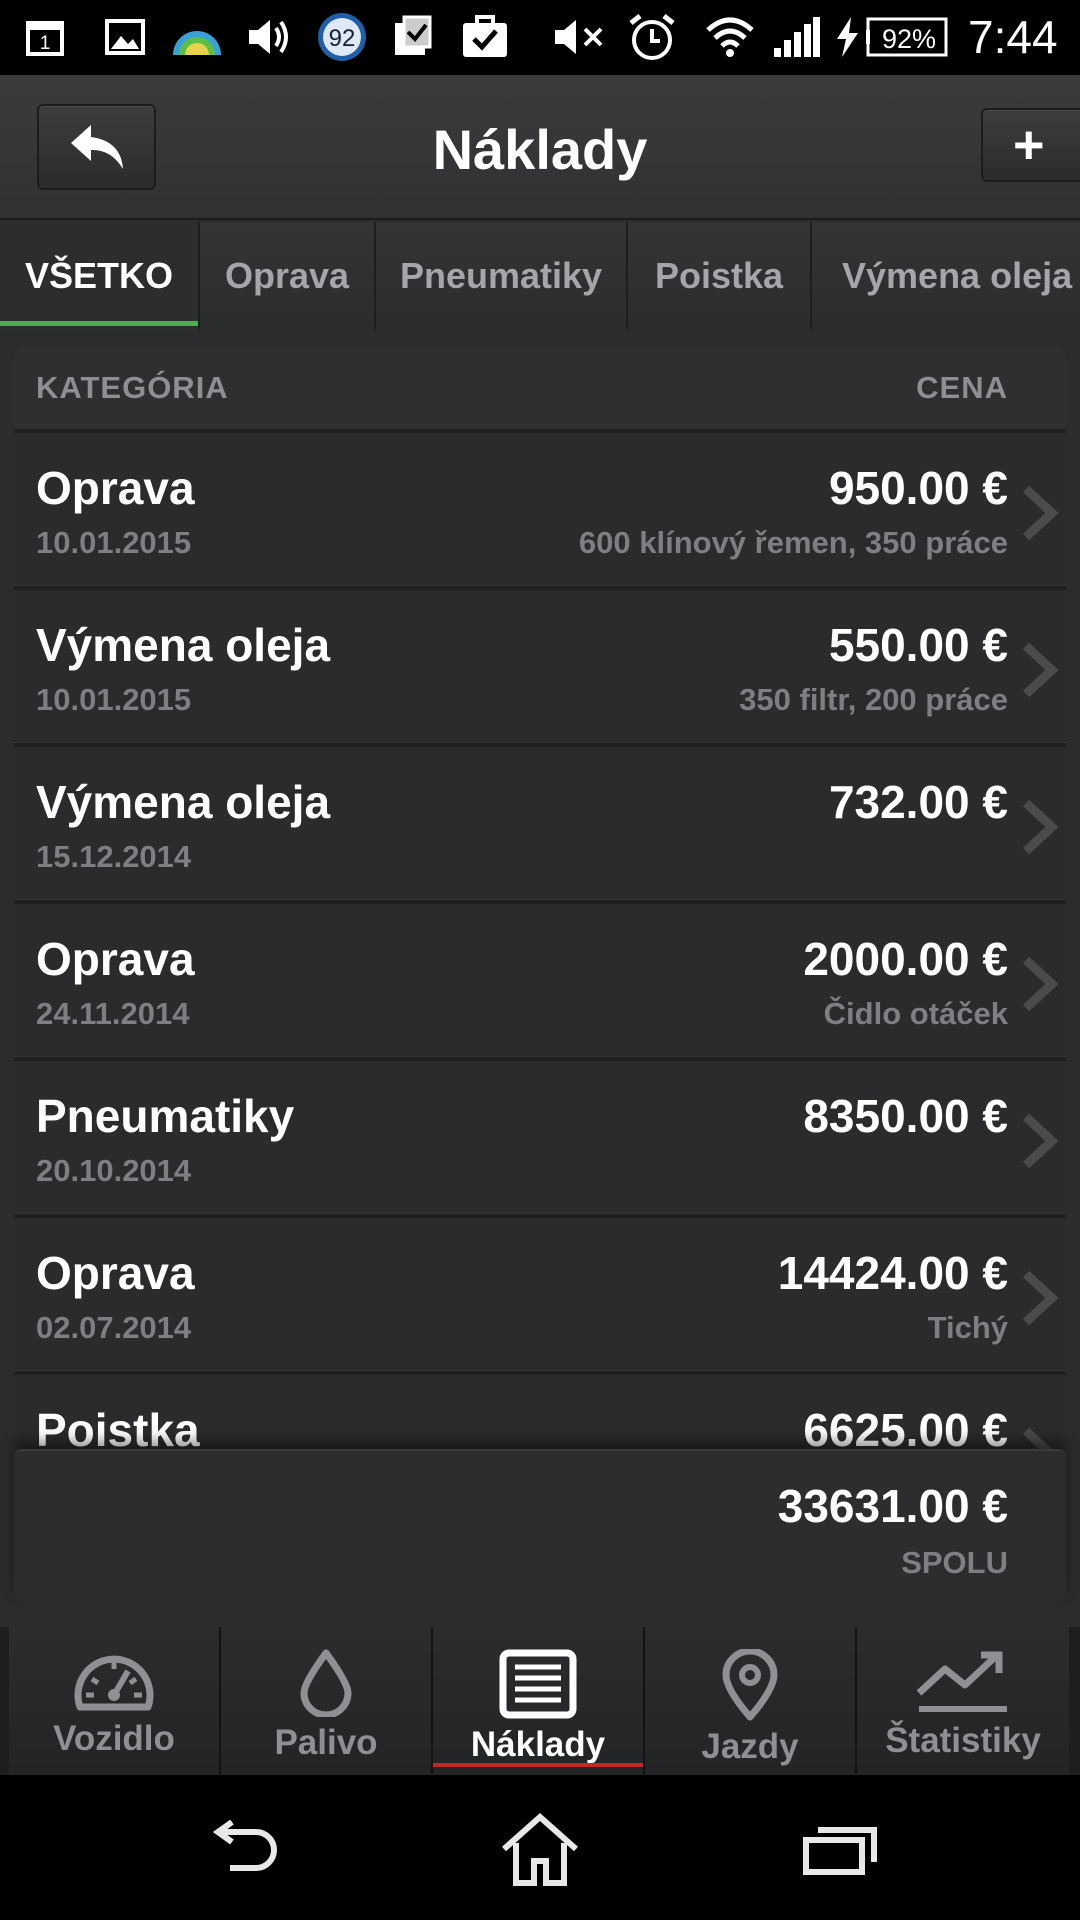 The width and height of the screenshot is (1080, 1920). Describe the element at coordinates (793, 542) in the screenshot. I see `item-note: 600 klínový řemen, 350 práce` at that location.